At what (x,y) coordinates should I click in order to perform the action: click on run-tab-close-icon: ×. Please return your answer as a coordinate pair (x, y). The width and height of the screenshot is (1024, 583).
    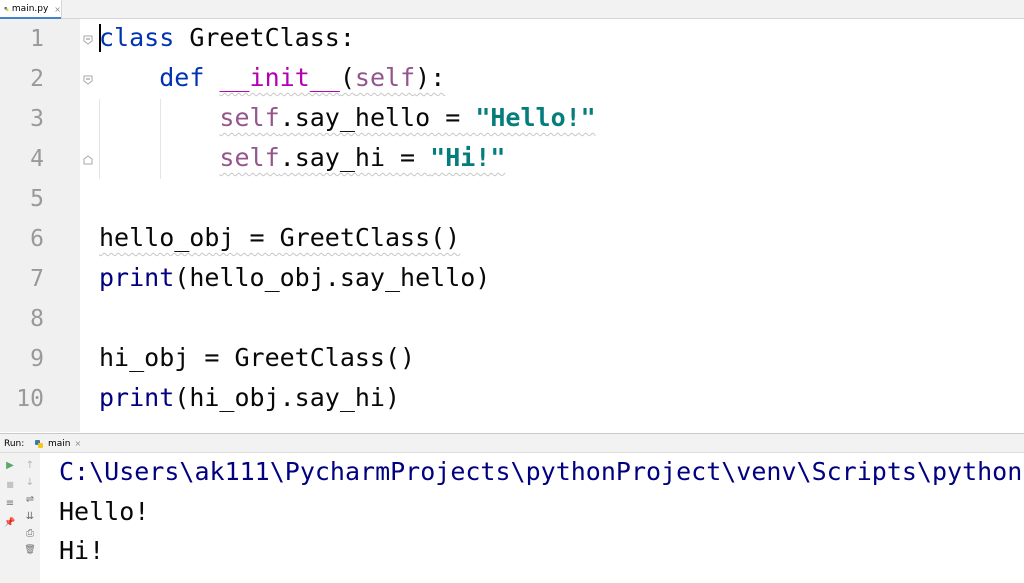
    Looking at the image, I should click on (78, 443).